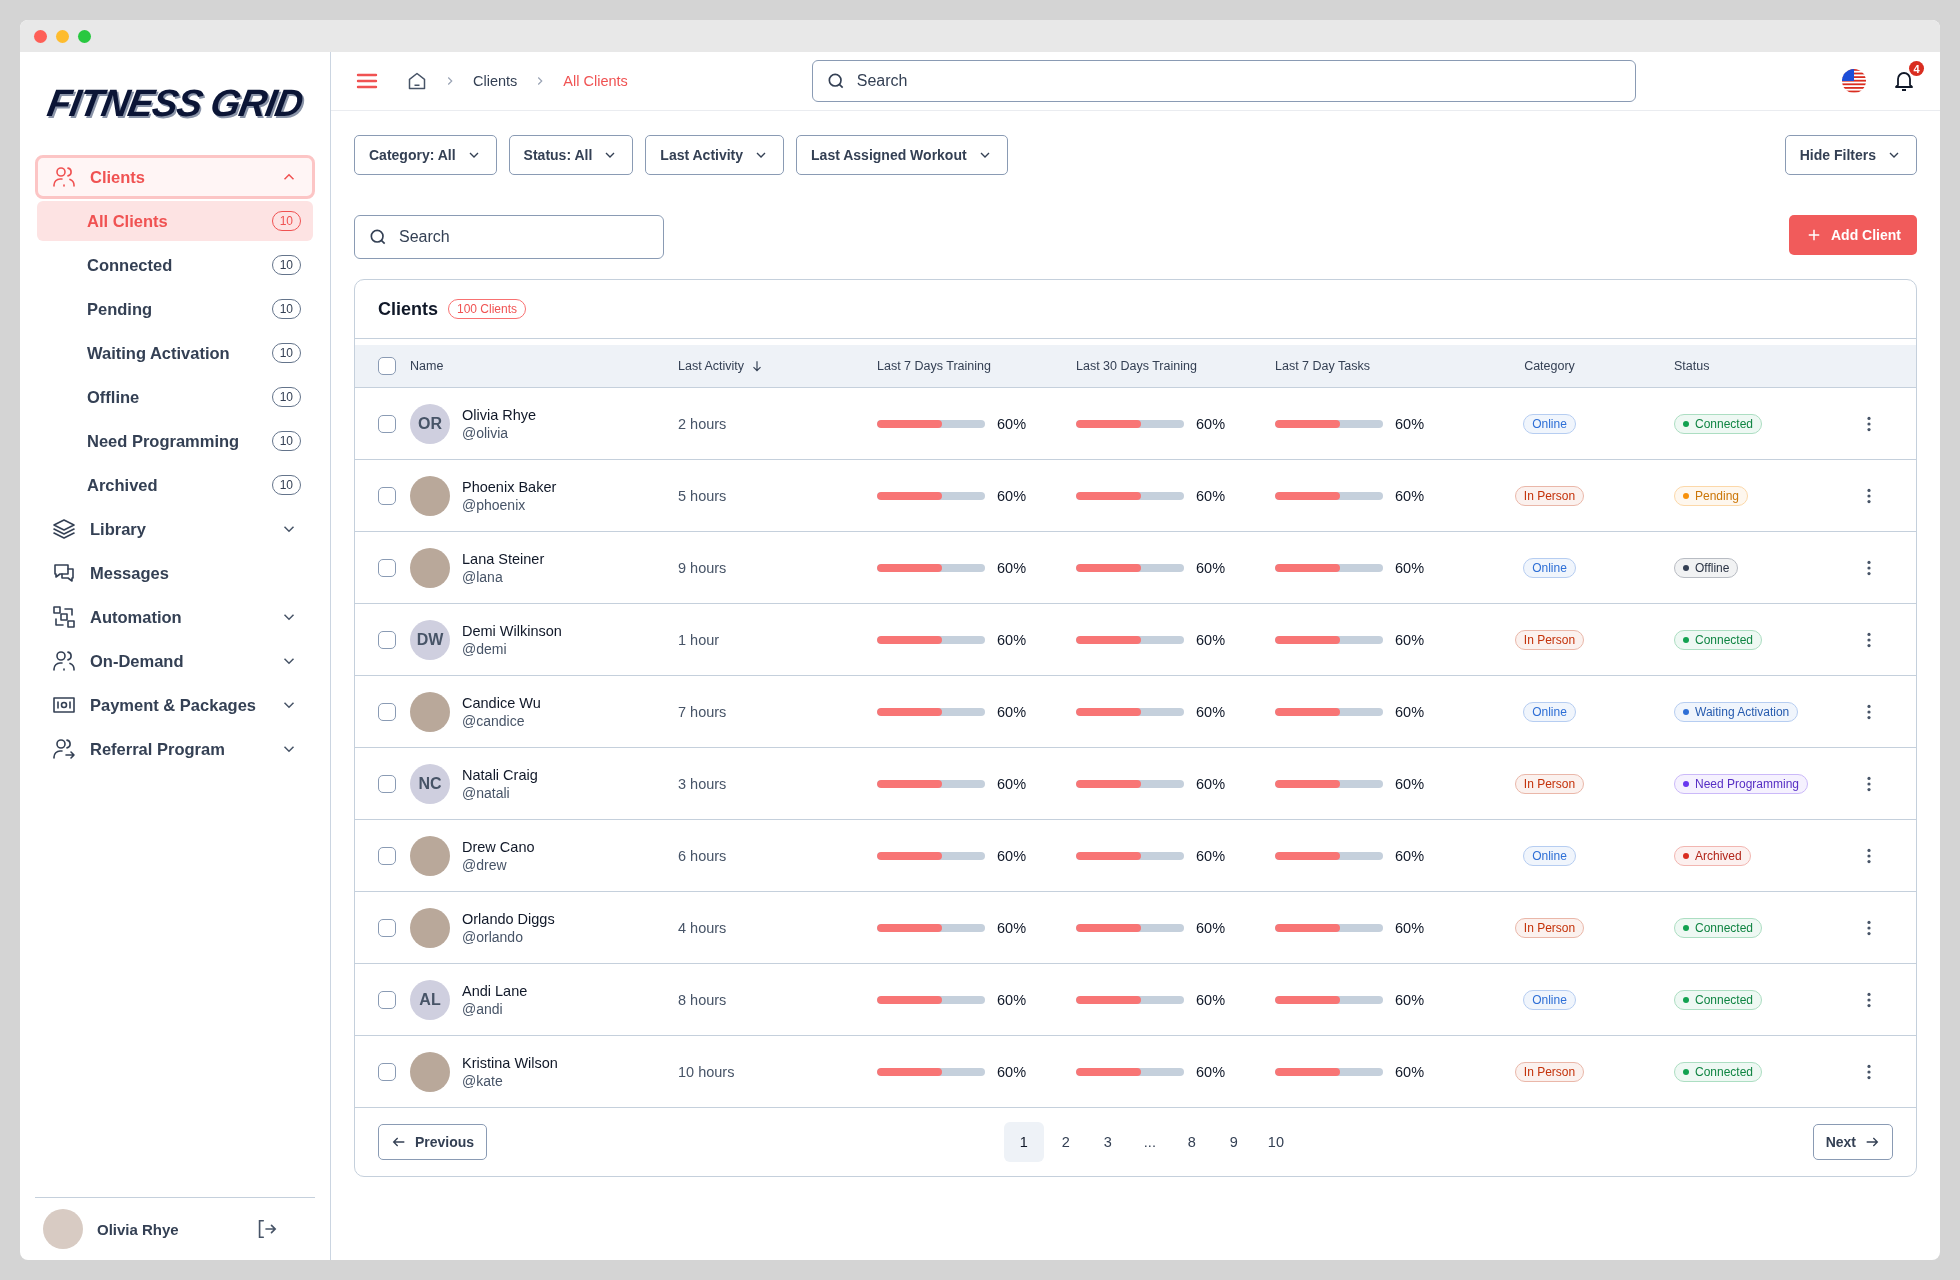 The image size is (1960, 1280). I want to click on home-icon, so click(417, 81).